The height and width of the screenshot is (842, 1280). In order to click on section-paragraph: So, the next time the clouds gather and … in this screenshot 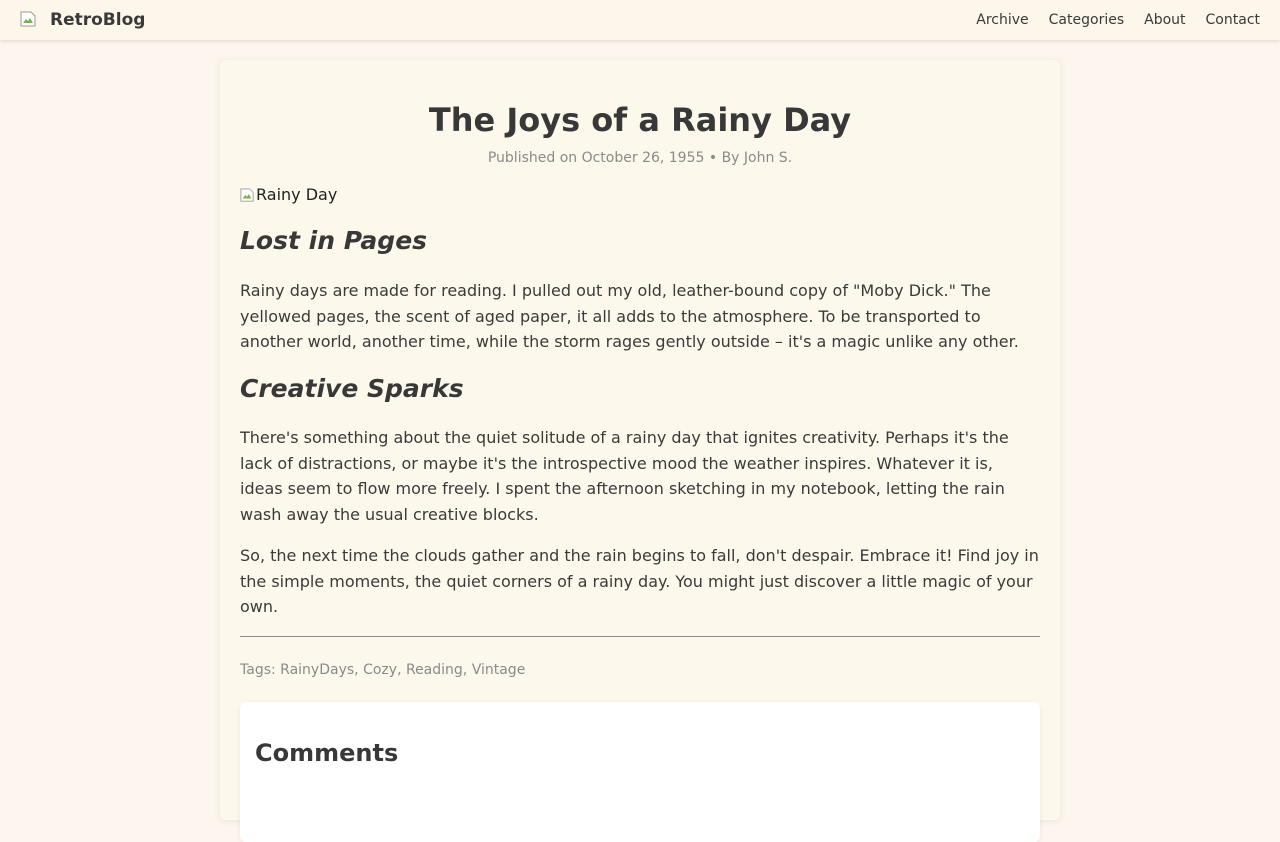, I will do `click(639, 581)`.